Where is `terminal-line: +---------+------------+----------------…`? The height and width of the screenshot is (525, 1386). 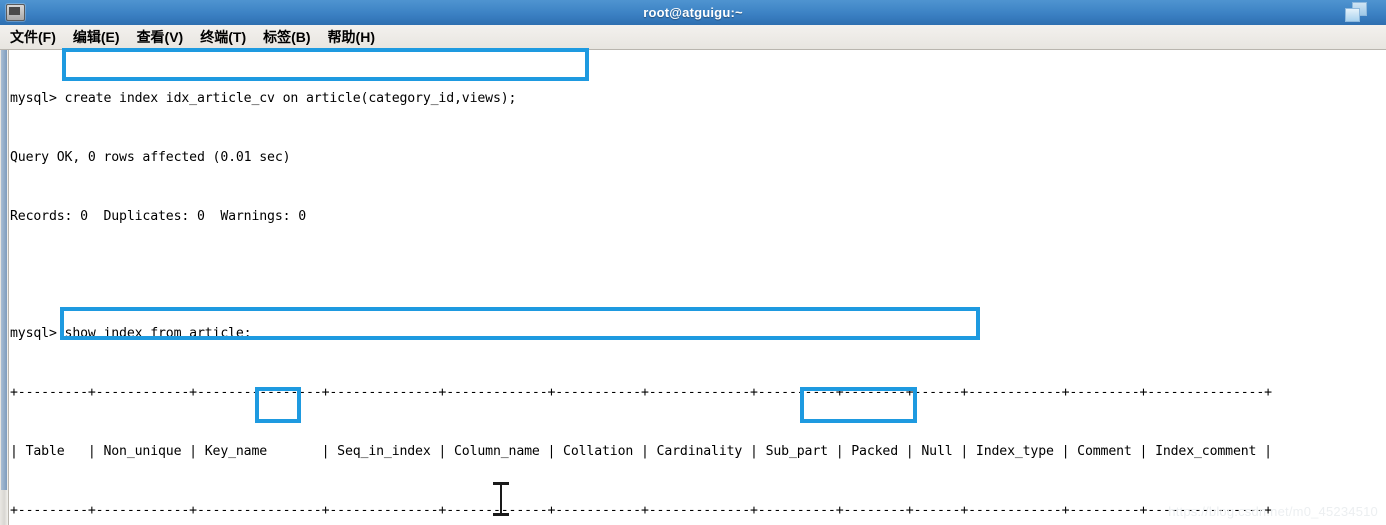 terminal-line: +---------+------------+----------------… is located at coordinates (641, 393).